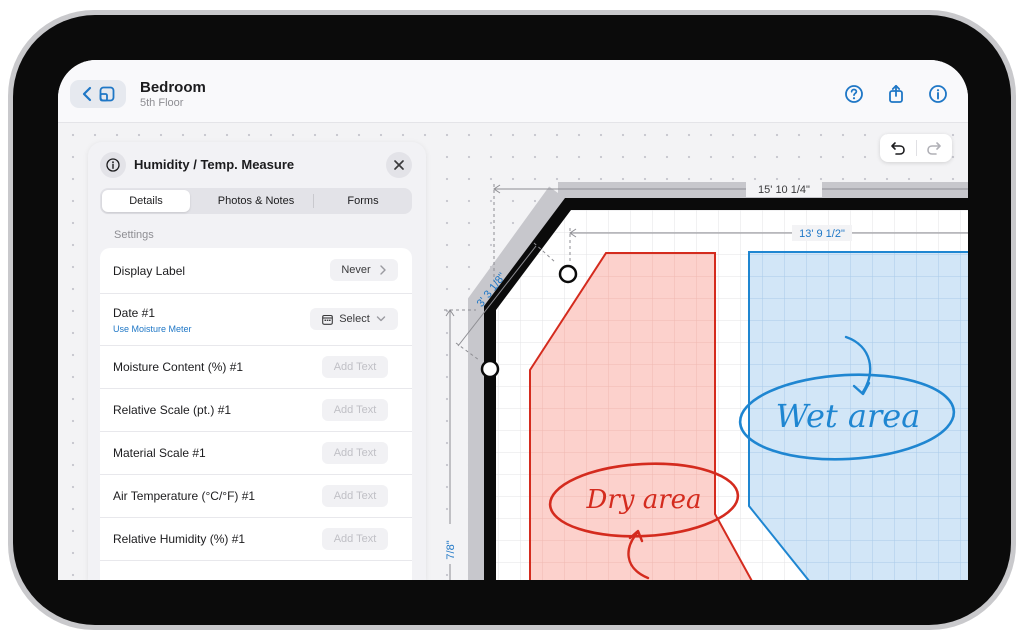 This screenshot has height=630, width=1024. Describe the element at coordinates (854, 94) in the screenshot. I see `question-circle-icon` at that location.